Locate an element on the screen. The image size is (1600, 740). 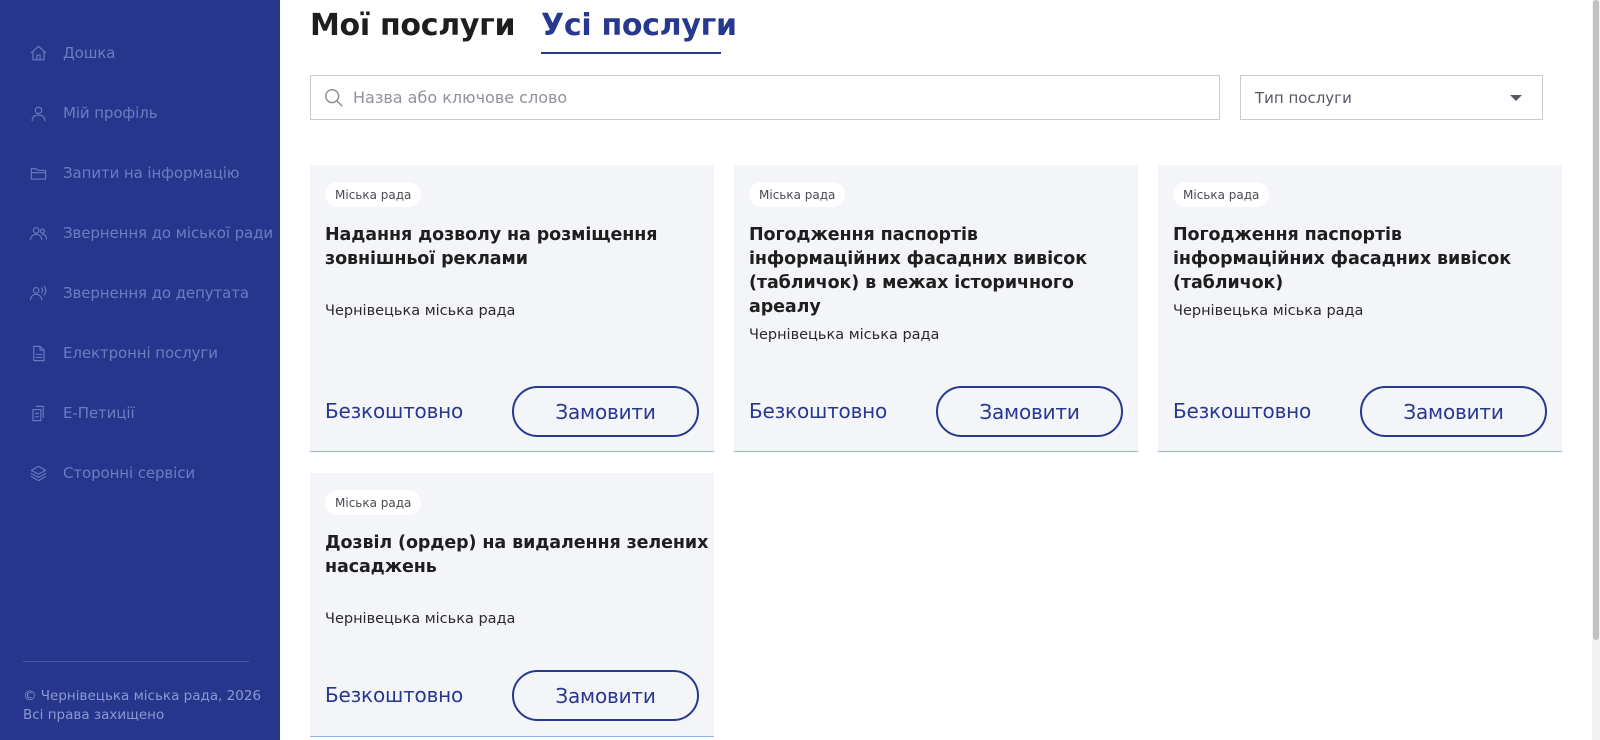
scrollbar-thumb is located at coordinates (1596, 320).